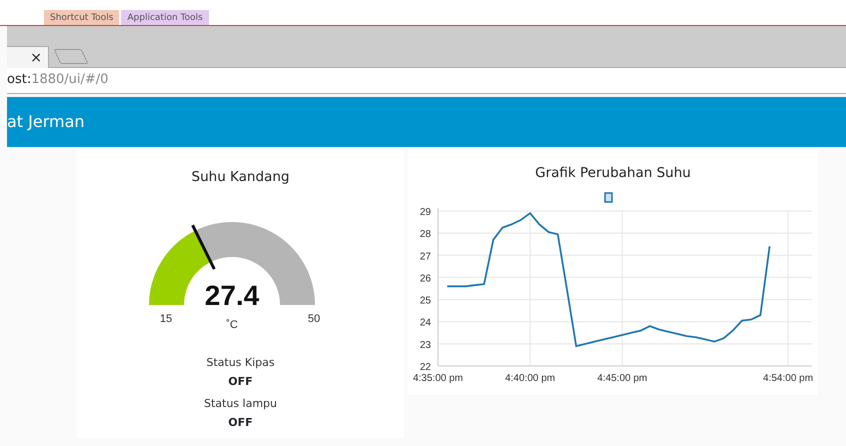 The height and width of the screenshot is (446, 846). I want to click on new-tab-button, so click(71, 56).